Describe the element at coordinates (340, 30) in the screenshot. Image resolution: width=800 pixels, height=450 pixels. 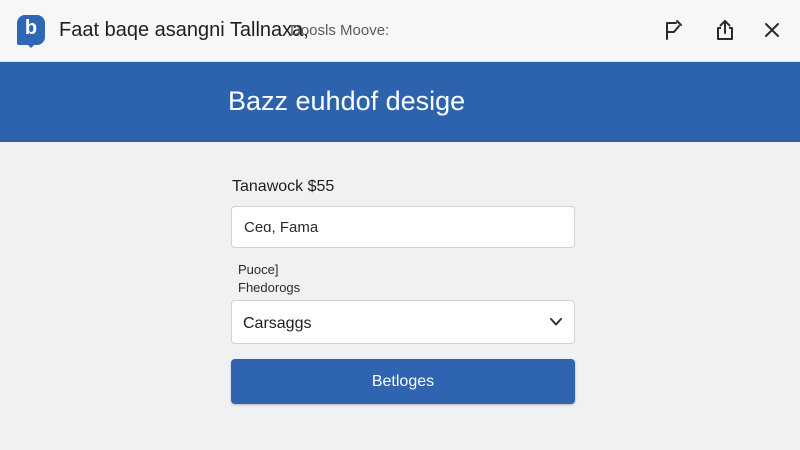
I see `window-subtitle: Doosls Moove:` at that location.